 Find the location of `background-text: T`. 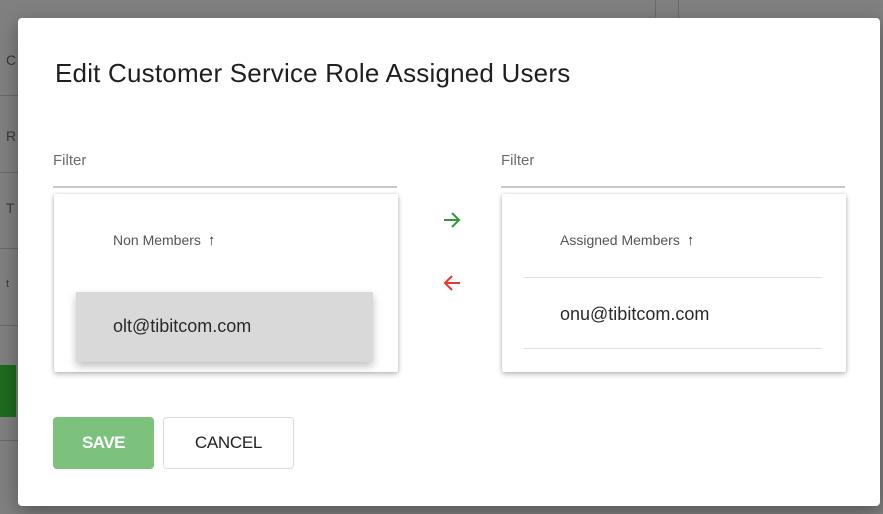

background-text: T is located at coordinates (10, 208).